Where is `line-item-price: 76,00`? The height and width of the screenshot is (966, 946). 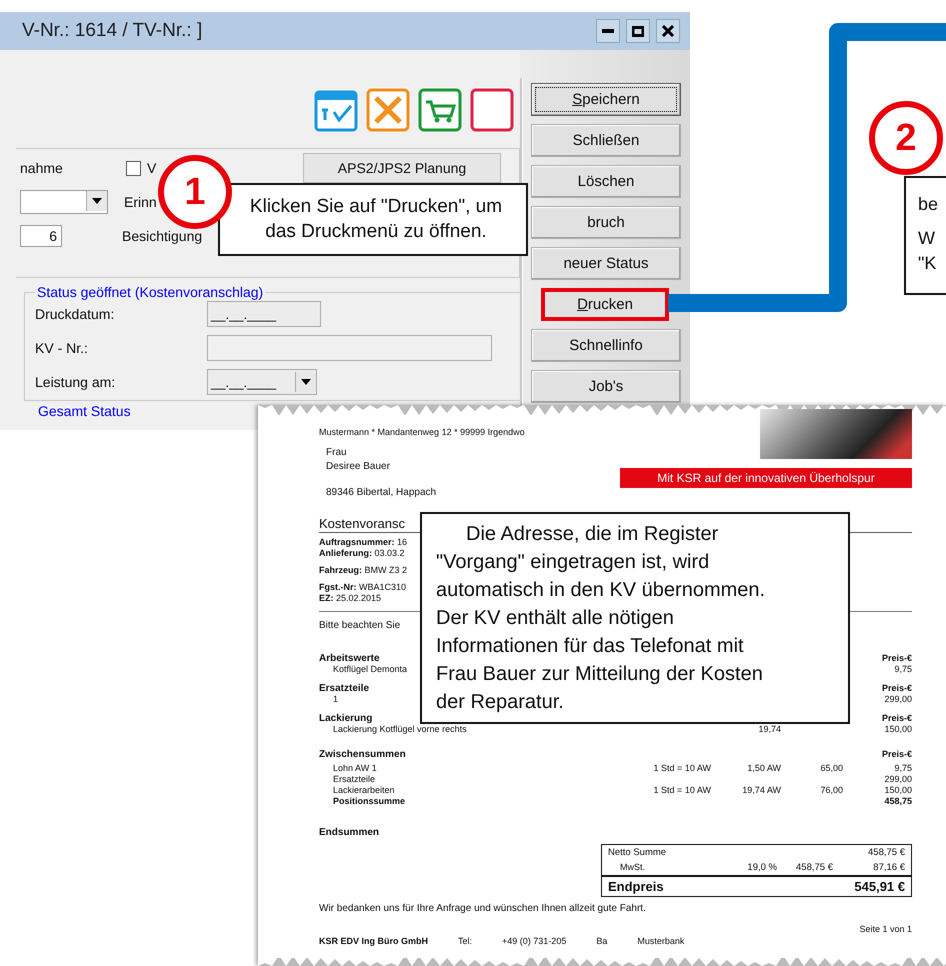
line-item-price: 76,00 is located at coordinates (831, 790).